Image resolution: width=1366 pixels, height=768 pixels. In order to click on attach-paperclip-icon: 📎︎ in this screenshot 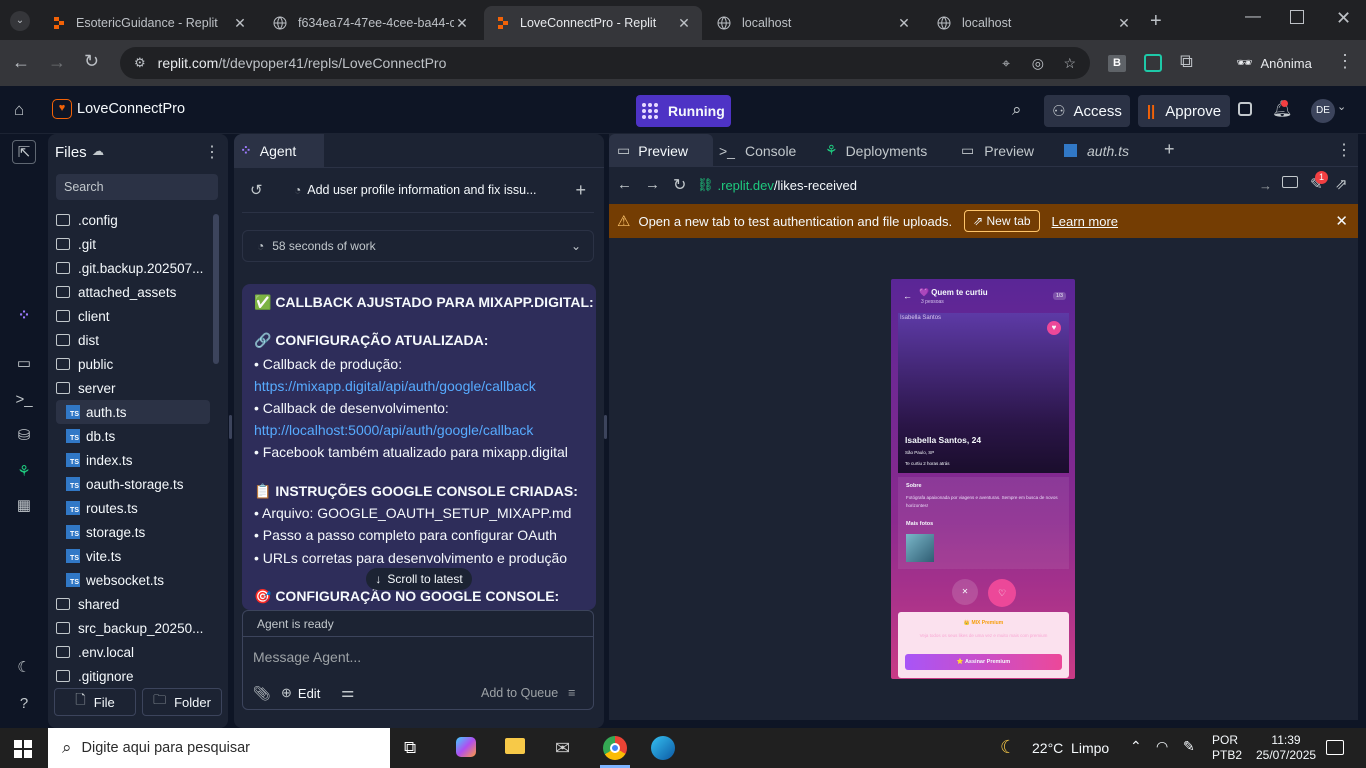, I will do `click(262, 693)`.